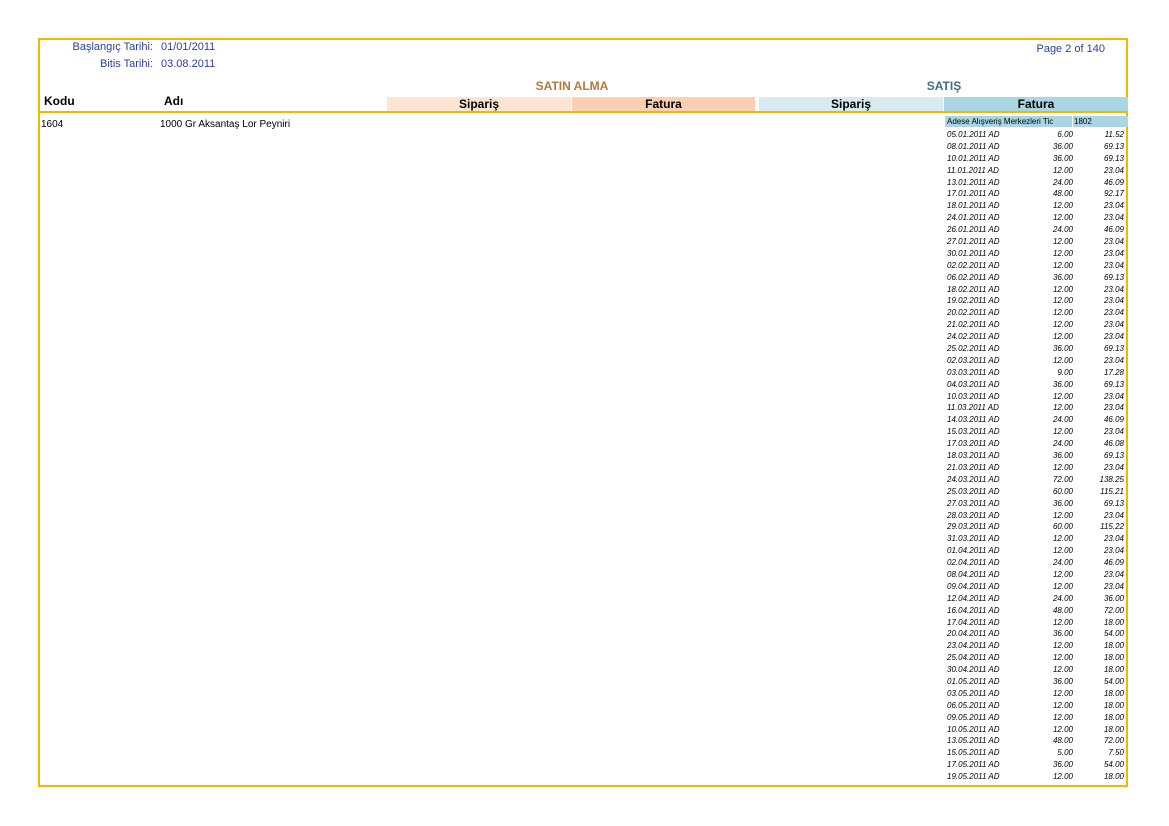  I want to click on invoice-line: 06.02.2011 AD 36.00 69.13, so click(1036, 278).